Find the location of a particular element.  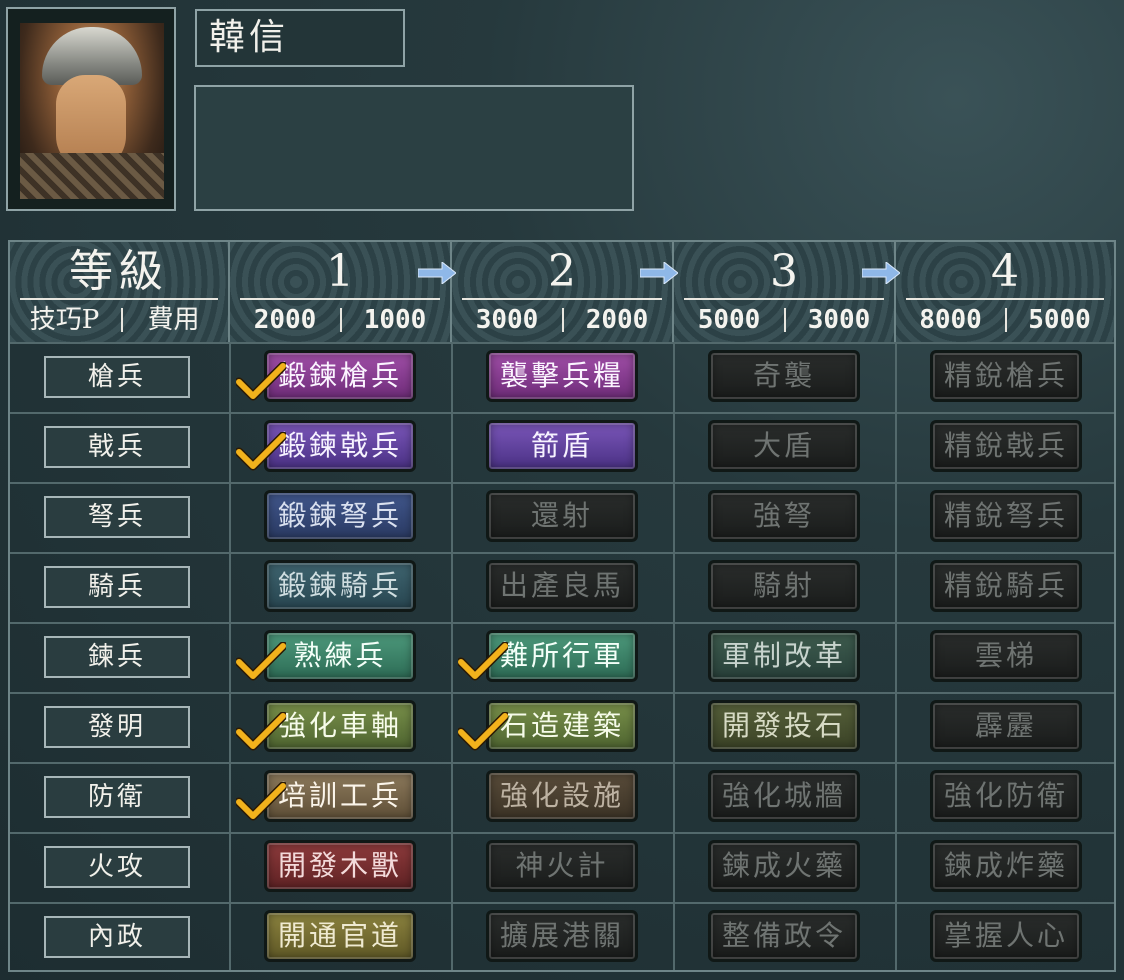

points-label: 技巧P is located at coordinates (64, 320).